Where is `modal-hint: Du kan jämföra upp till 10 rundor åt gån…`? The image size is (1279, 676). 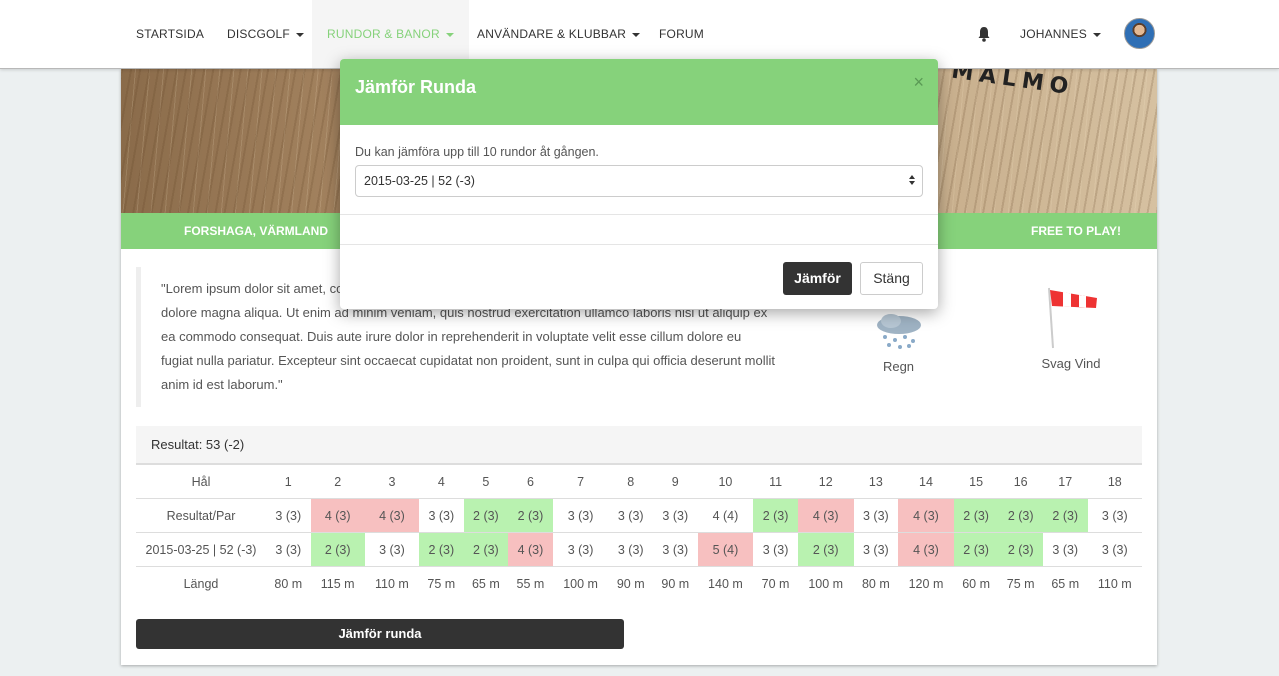
modal-hint: Du kan jämföra upp till 10 rundor åt gån… is located at coordinates (477, 152).